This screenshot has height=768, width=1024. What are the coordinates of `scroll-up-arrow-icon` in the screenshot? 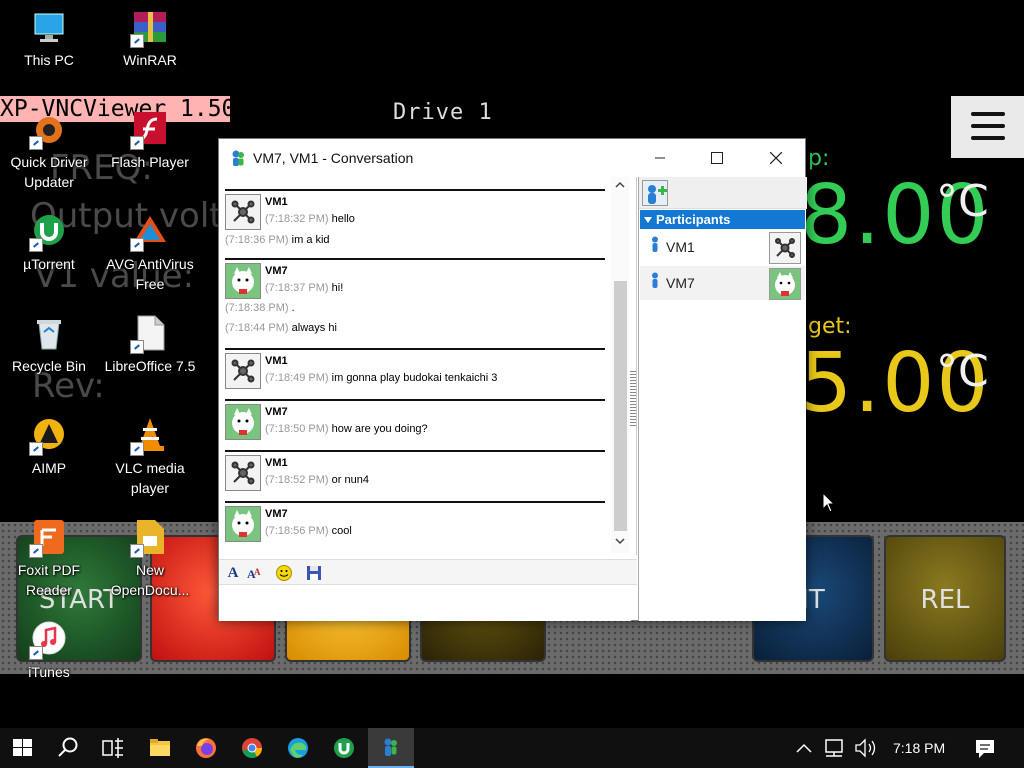 It's located at (620, 186).